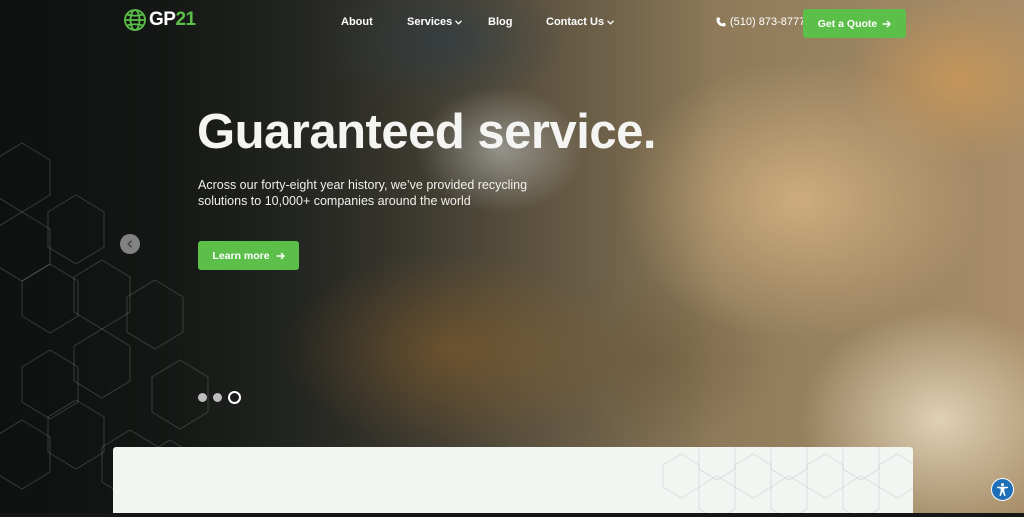 The image size is (1024, 517). I want to click on button-label: Get a Quote, so click(847, 23).